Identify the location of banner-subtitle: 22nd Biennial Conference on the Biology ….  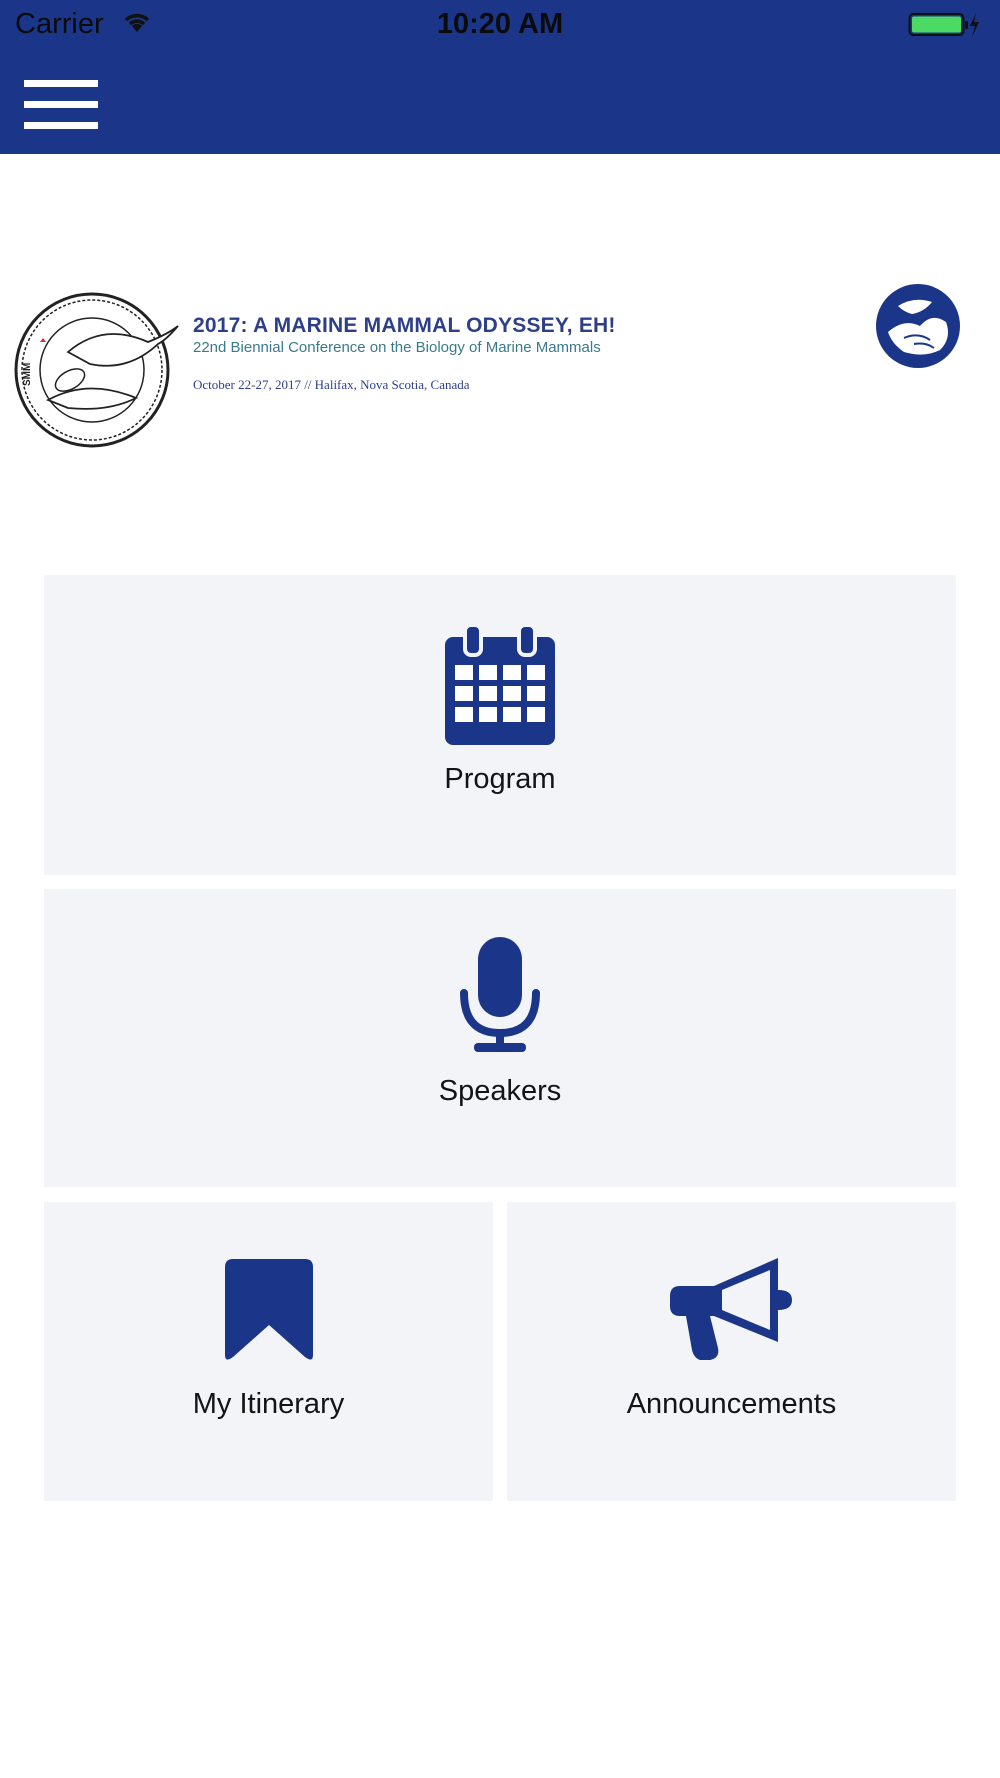
(397, 347).